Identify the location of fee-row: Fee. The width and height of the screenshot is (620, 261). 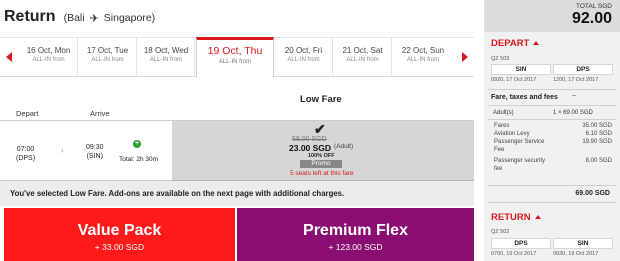
(554, 150).